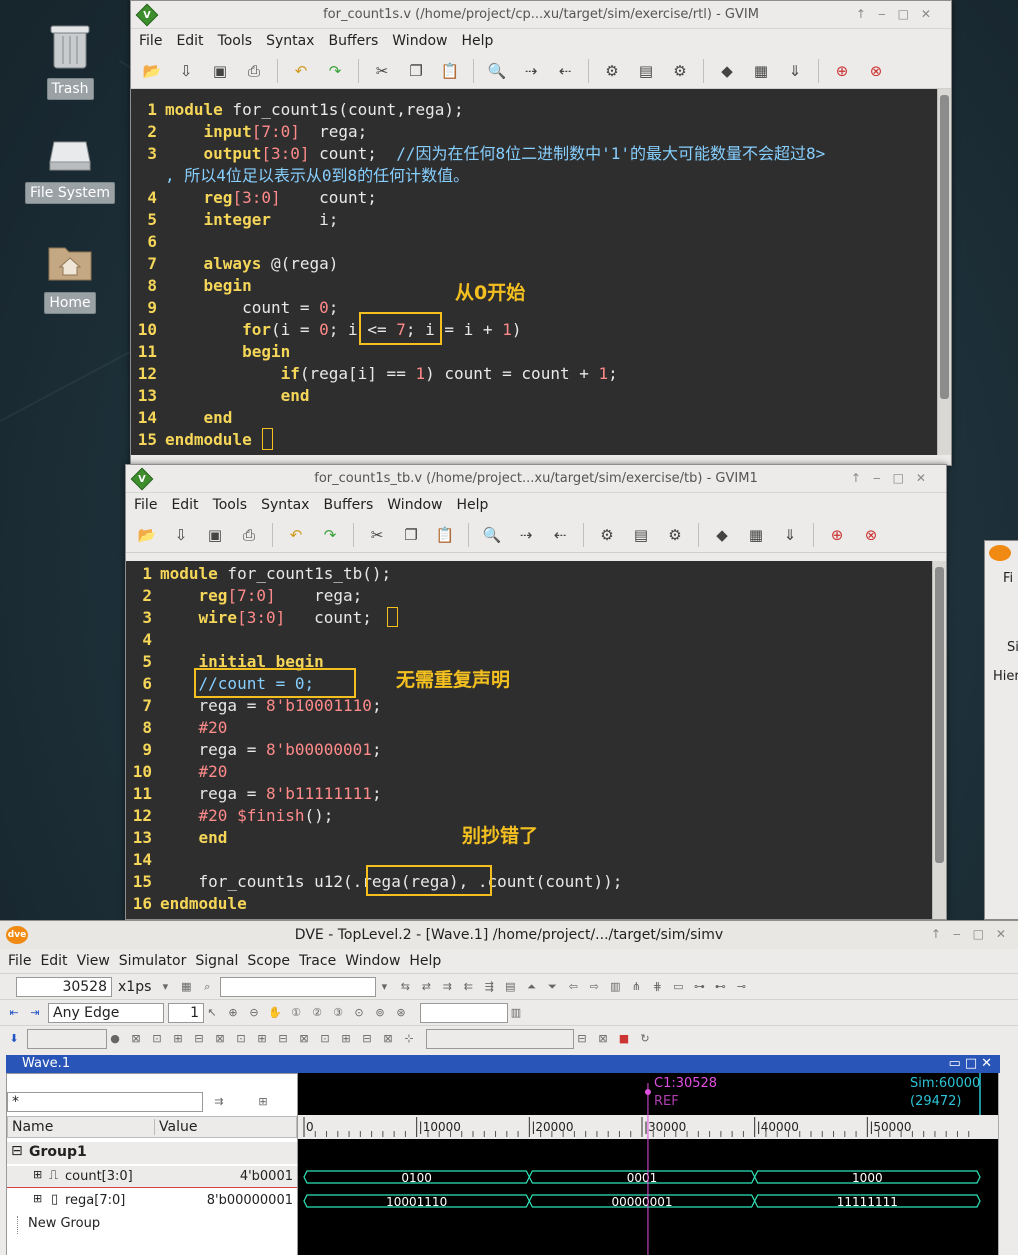 The width and height of the screenshot is (1018, 1255). Describe the element at coordinates (186, 987) in the screenshot. I see `select-icon: ▦` at that location.